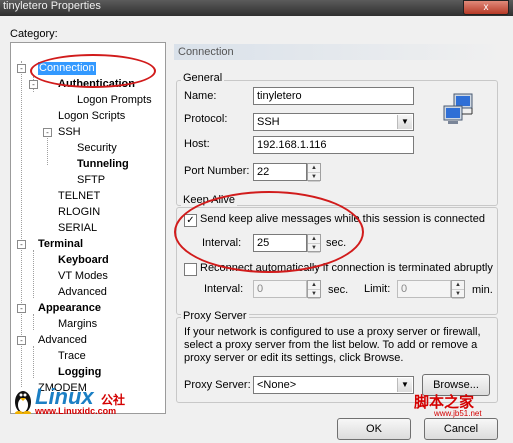 The image size is (513, 443). Describe the element at coordinates (377, 289) in the screenshot. I see `limit-label: Limit:` at that location.